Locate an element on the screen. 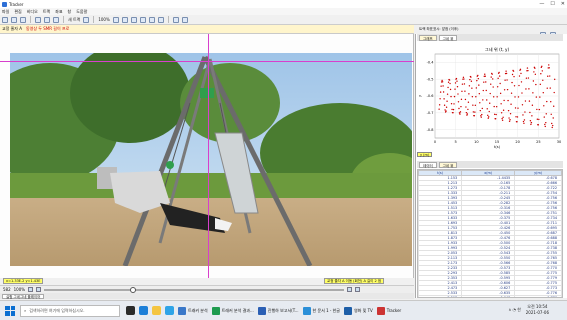 This screenshot has width=567, height=320. excel-icon is located at coordinates (215, 310).